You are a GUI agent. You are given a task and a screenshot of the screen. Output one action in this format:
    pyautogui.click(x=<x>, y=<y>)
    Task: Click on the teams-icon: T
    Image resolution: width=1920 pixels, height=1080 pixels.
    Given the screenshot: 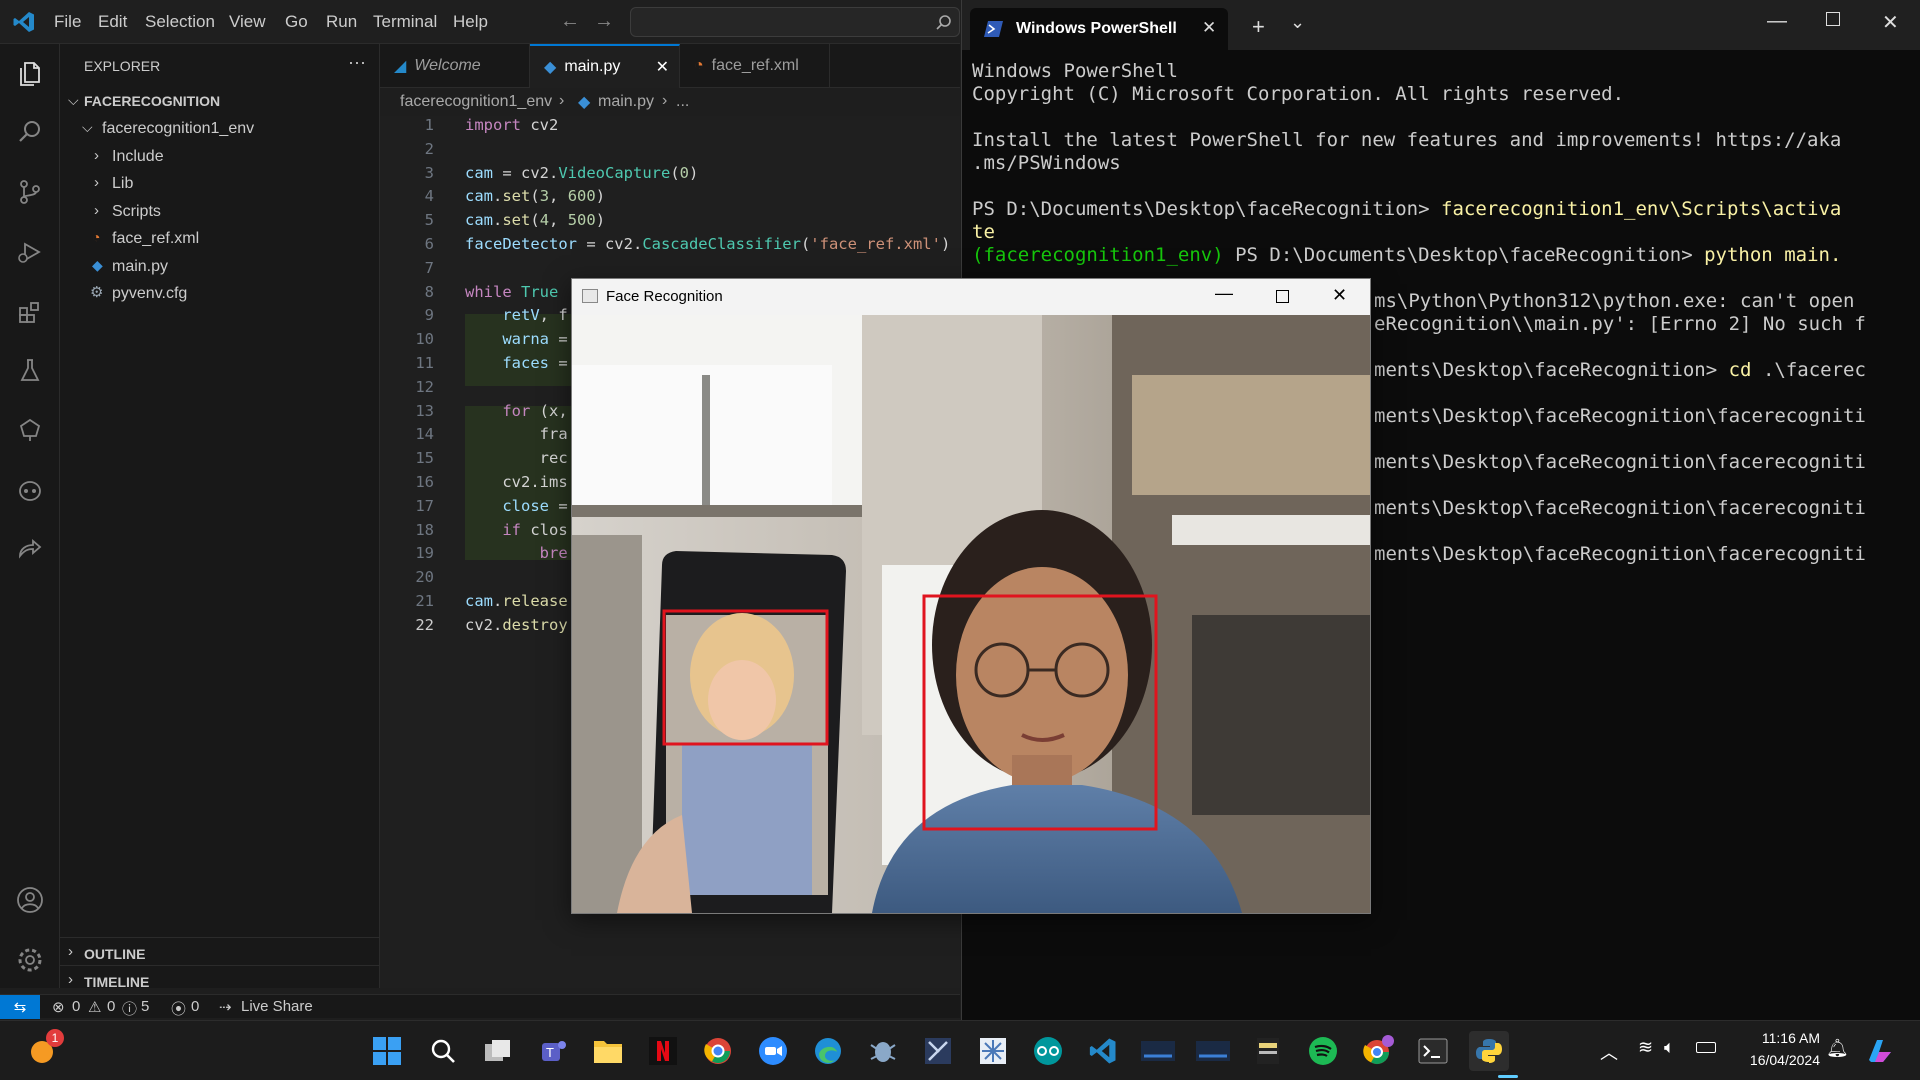 What is the action you would take?
    pyautogui.click(x=553, y=1051)
    